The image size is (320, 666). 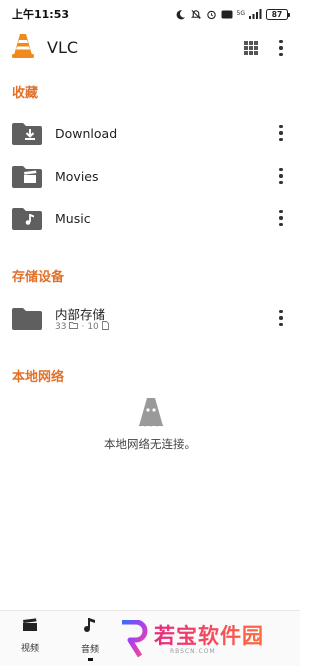 I want to click on app-title: VLC, so click(x=63, y=47).